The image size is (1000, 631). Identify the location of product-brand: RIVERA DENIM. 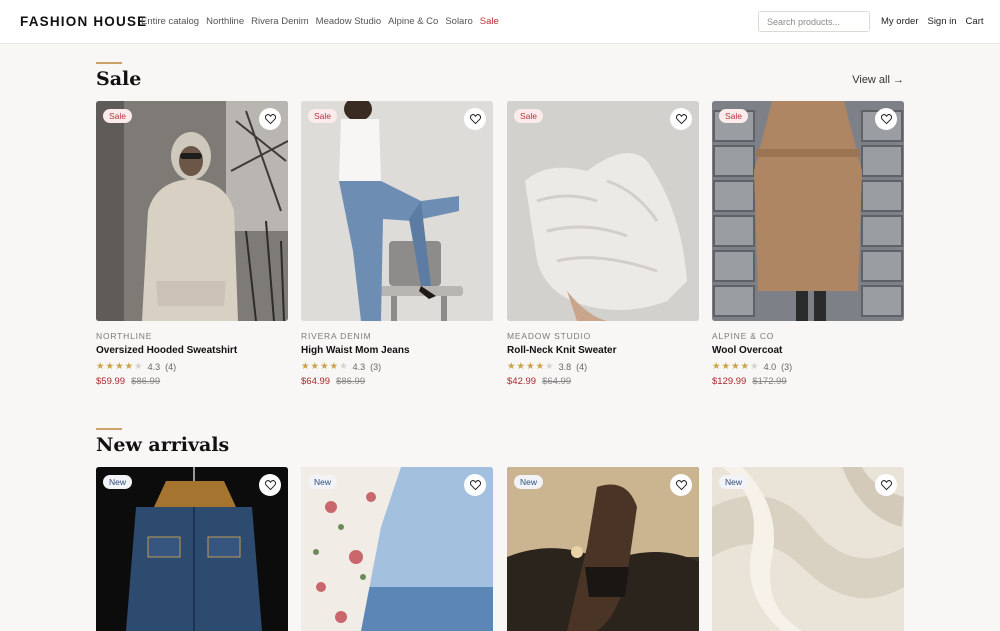
(336, 336).